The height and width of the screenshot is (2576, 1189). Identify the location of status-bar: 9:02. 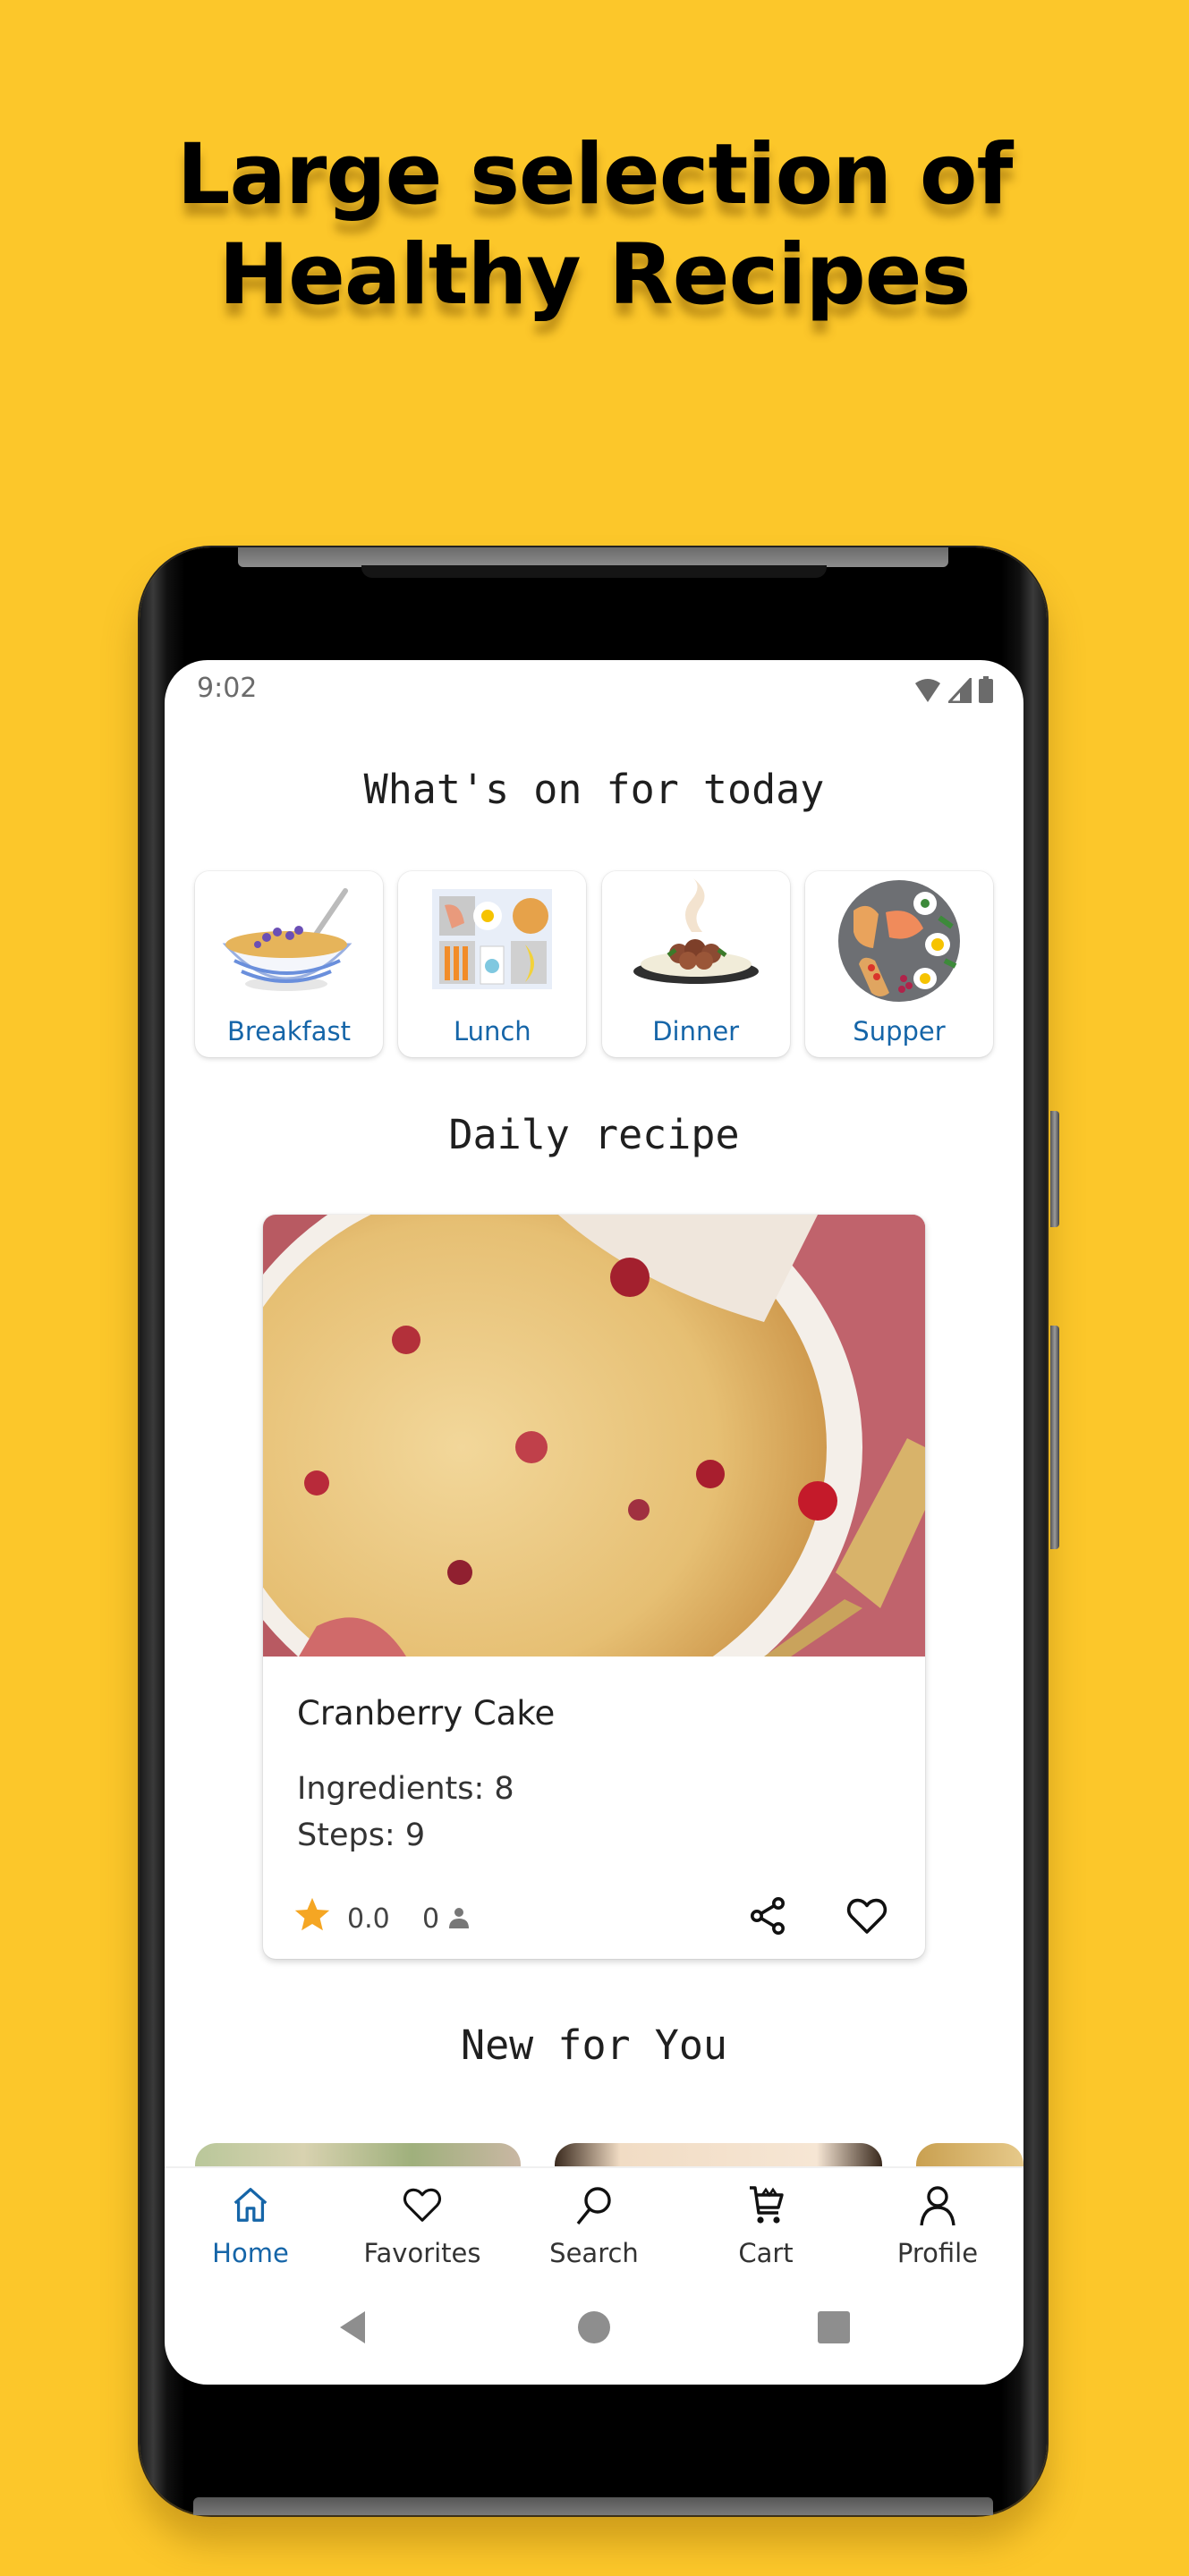
(594, 689).